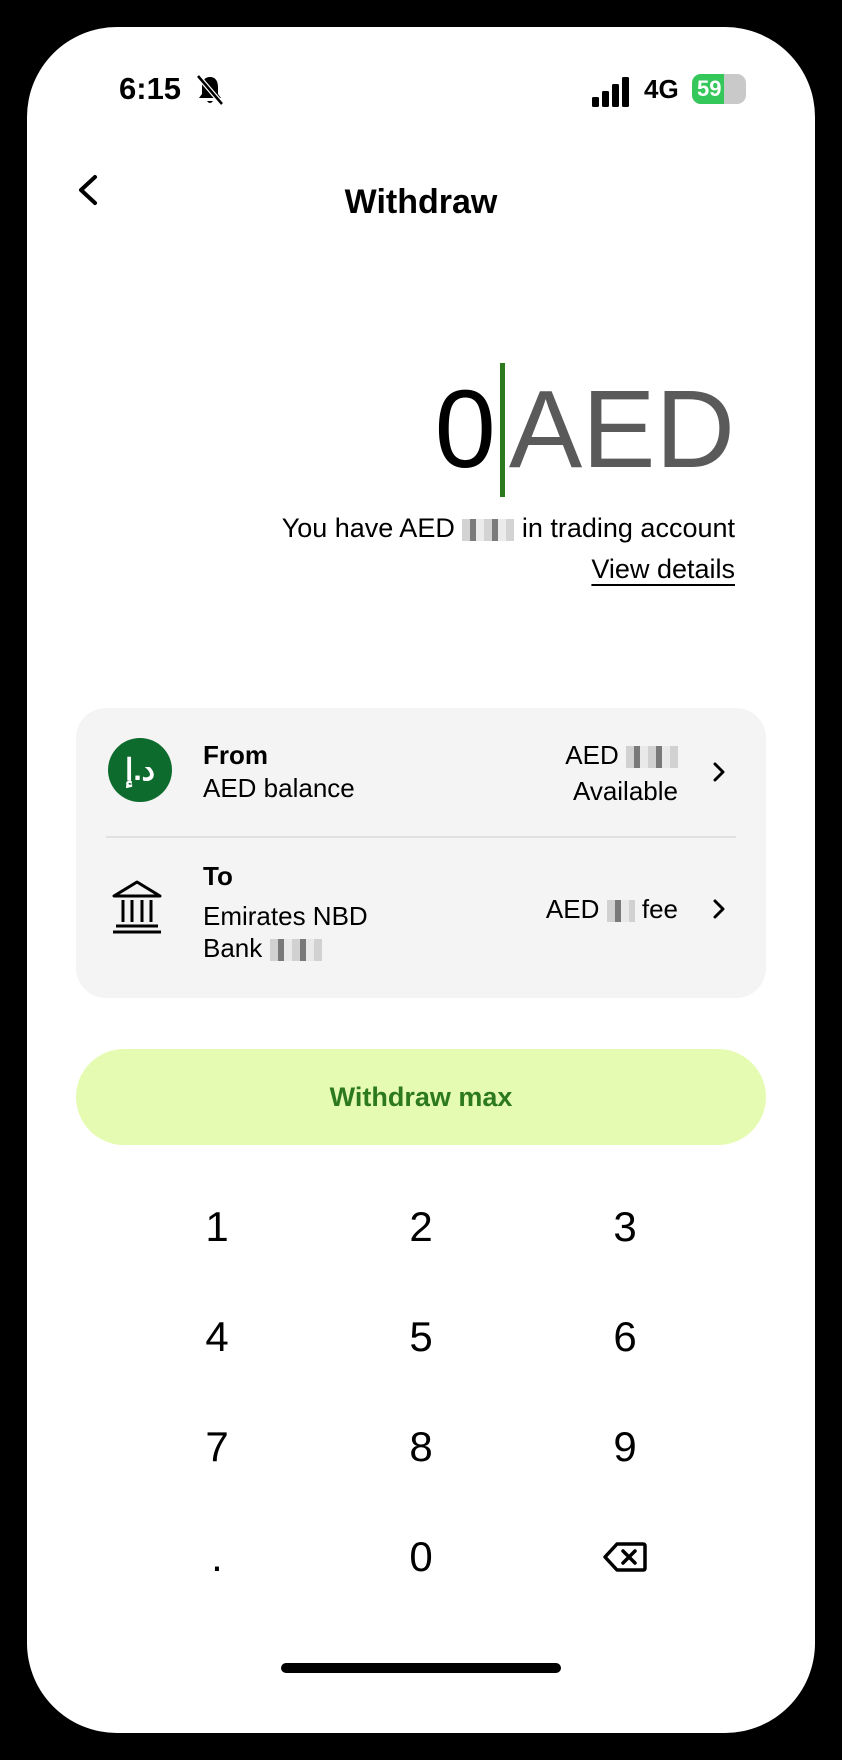 This screenshot has height=1760, width=842. What do you see at coordinates (421, 772) in the screenshot?
I see `from-account-row: د.إ From AED balance AED Available` at bounding box center [421, 772].